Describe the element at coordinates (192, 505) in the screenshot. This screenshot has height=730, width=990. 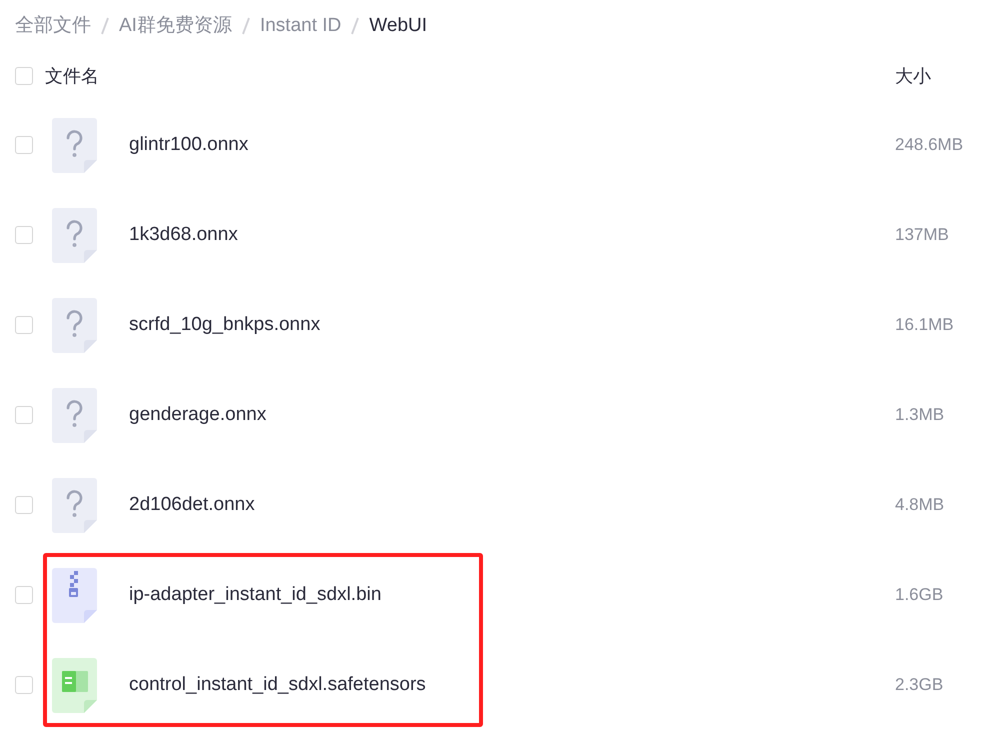
I see `file-name: 2d106det.onnx` at that location.